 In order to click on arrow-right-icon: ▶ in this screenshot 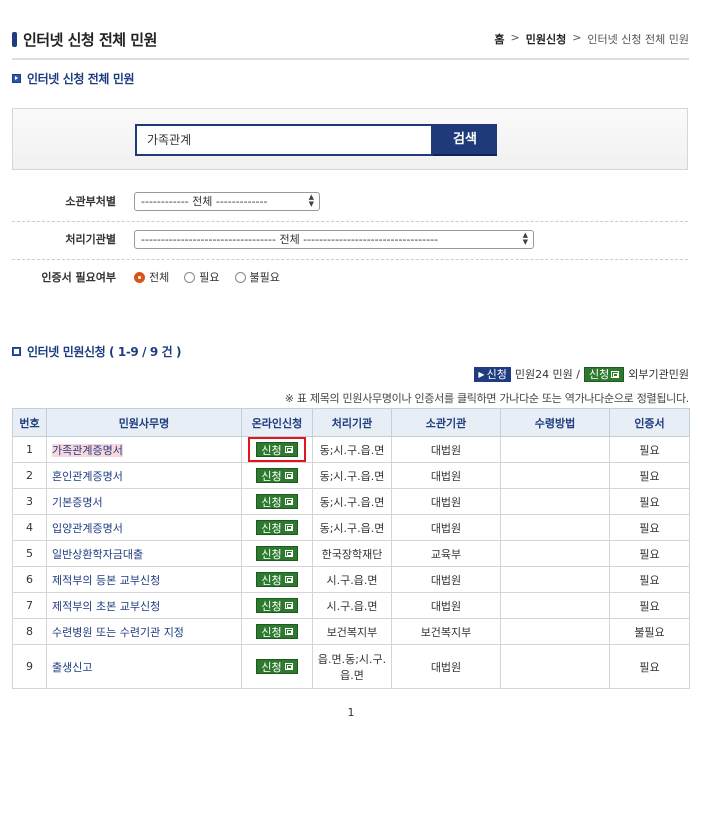, I will do `click(481, 374)`.